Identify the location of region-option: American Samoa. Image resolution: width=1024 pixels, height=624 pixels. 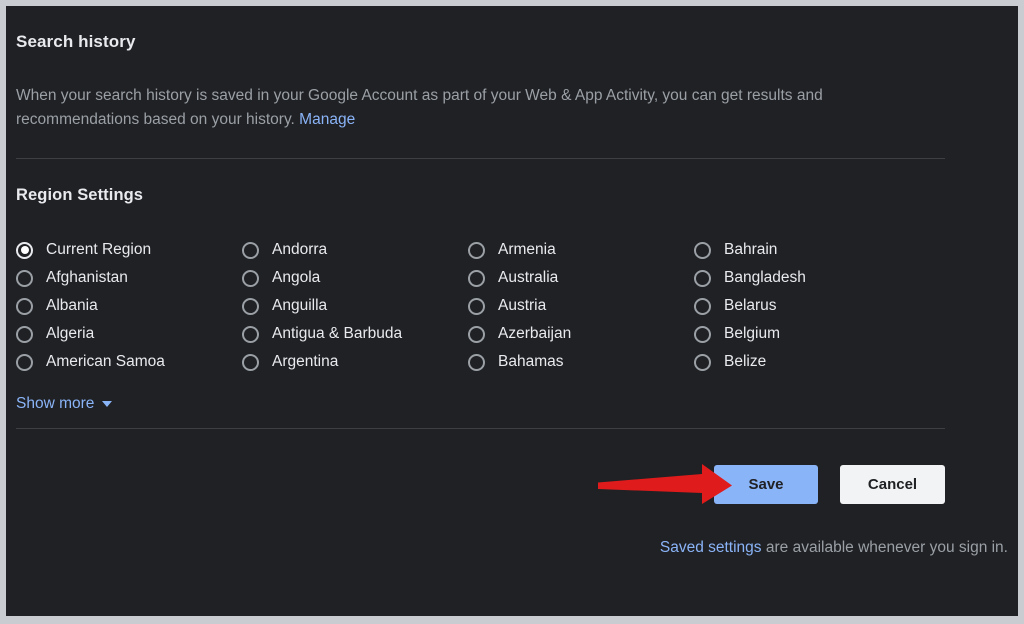
(129, 362).